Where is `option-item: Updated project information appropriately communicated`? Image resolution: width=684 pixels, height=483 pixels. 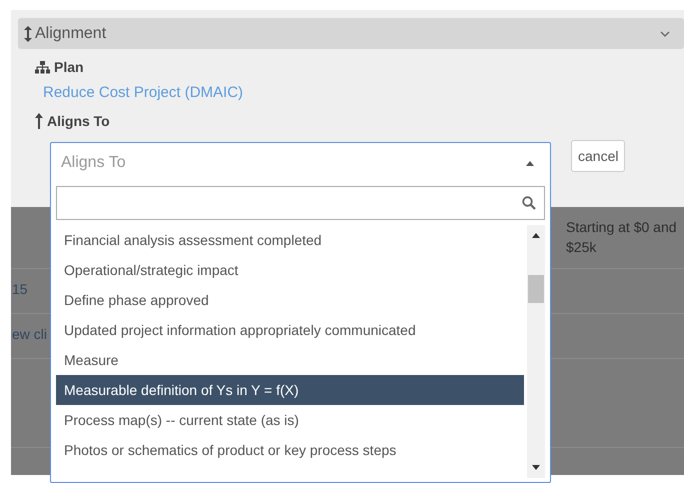
option-item: Updated project information appropriately communicated is located at coordinates (290, 330).